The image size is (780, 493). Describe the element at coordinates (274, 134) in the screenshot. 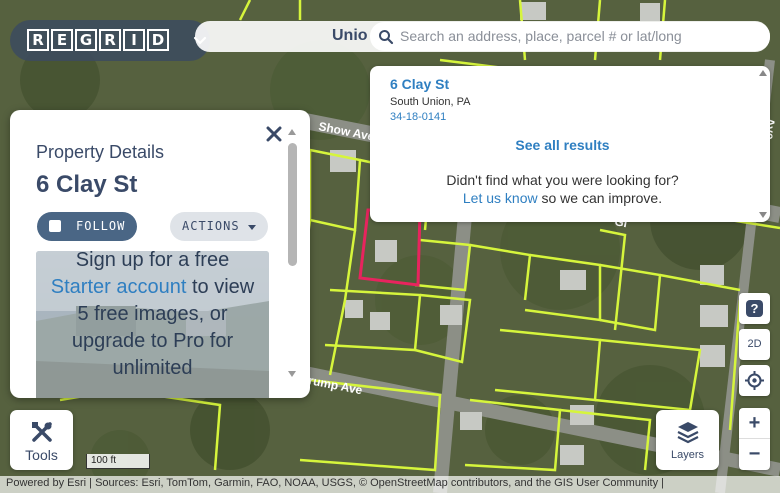

I see `close-icon` at that location.